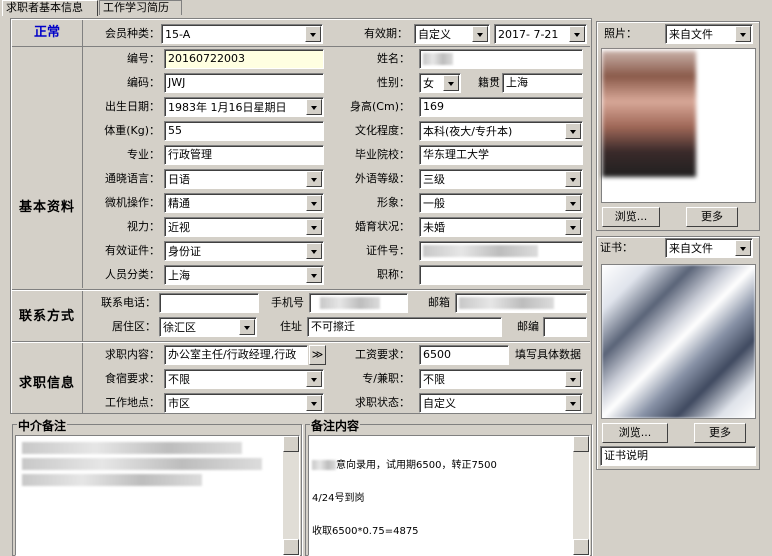 Image resolution: width=772 pixels, height=556 pixels. What do you see at coordinates (620, 33) in the screenshot?
I see `photo-label: 照片：` at bounding box center [620, 33].